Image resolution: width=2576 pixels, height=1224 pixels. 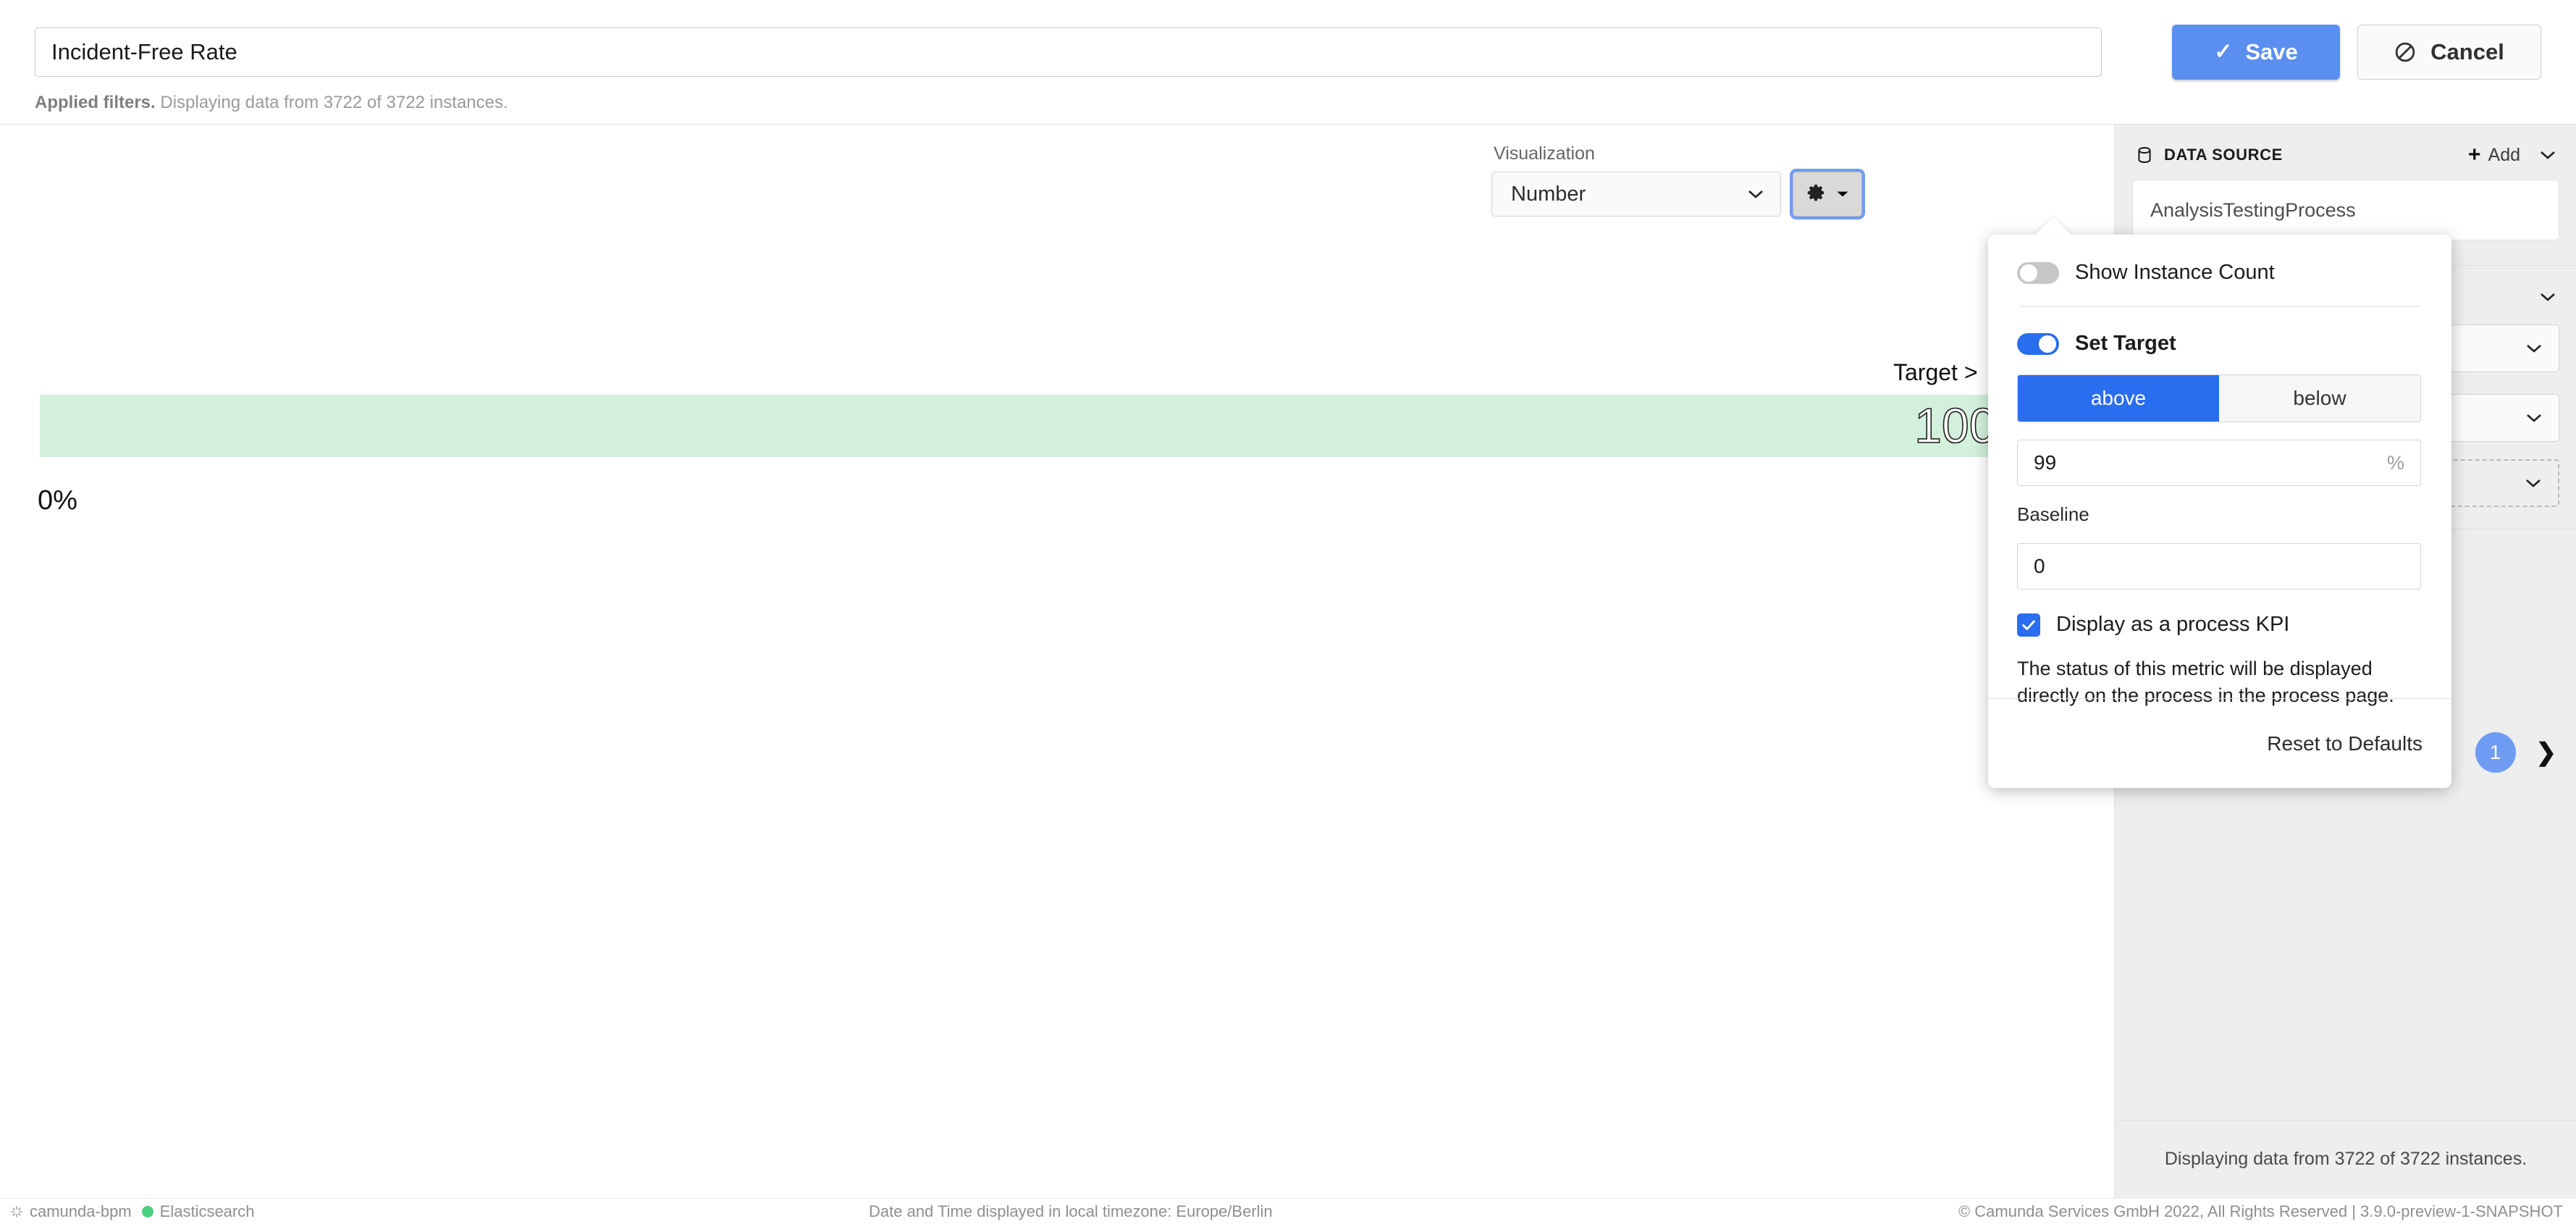 I want to click on data-source-title: DATA SOURCE, so click(x=2223, y=155).